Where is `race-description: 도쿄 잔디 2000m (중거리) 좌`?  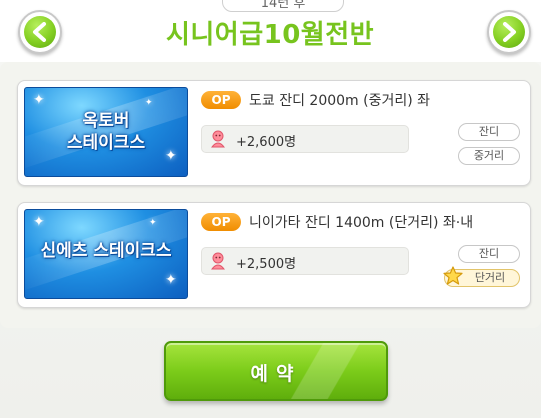 race-description: 도쿄 잔디 2000m (중거리) 좌 is located at coordinates (340, 101).